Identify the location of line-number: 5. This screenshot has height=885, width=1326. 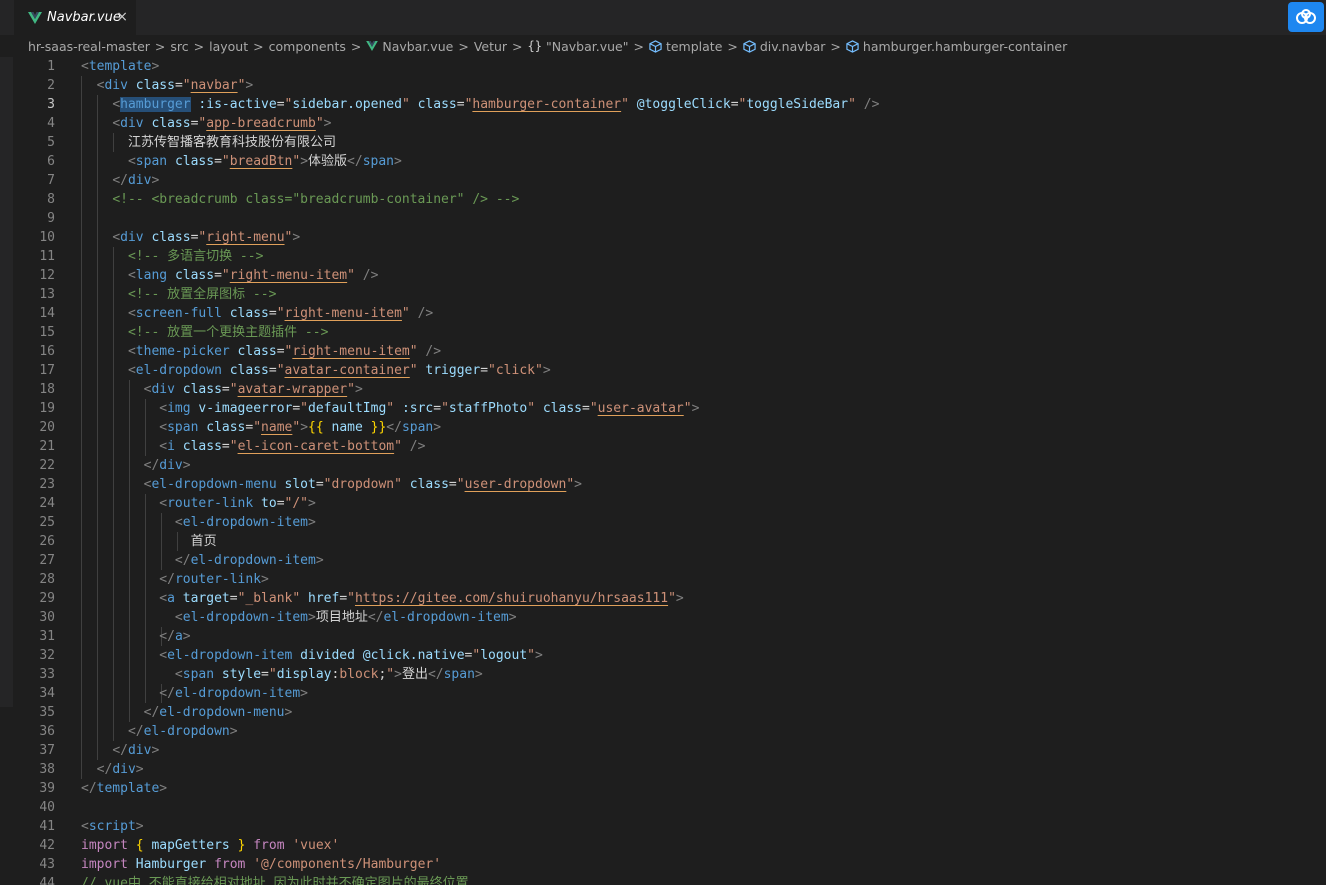
(51, 142).